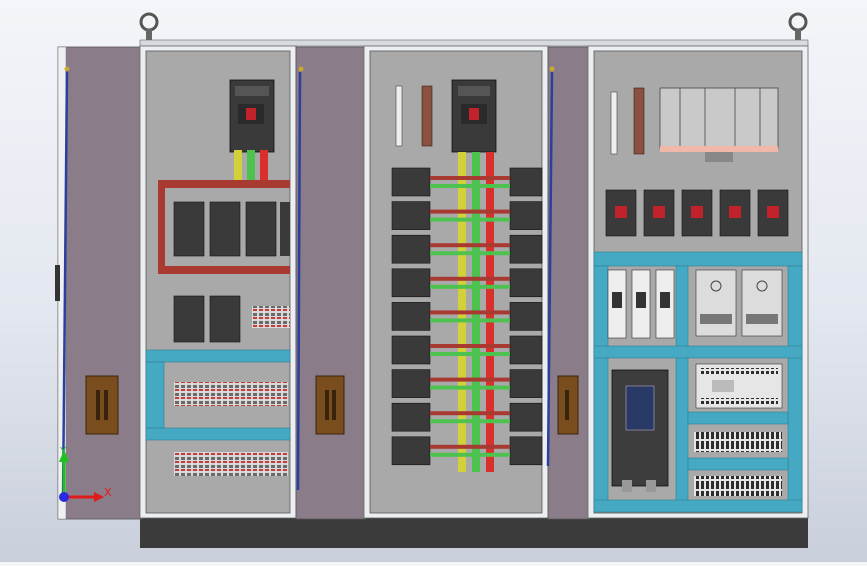  What do you see at coordinates (99, 283) in the screenshot?
I see `left-open-door` at bounding box center [99, 283].